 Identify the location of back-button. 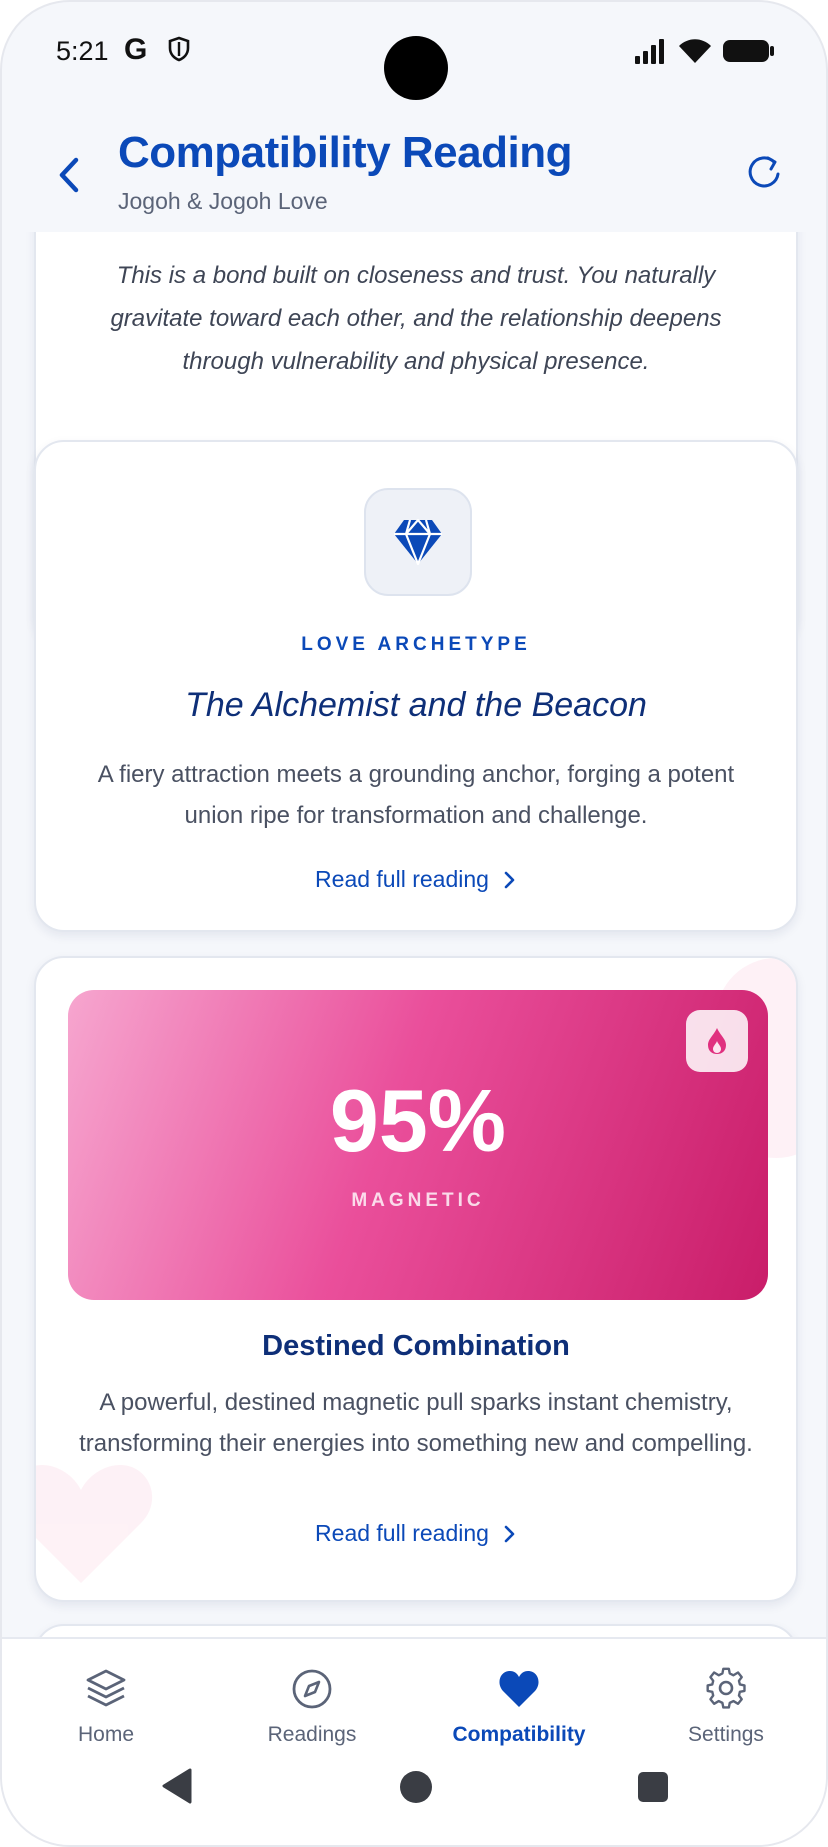
(70, 175).